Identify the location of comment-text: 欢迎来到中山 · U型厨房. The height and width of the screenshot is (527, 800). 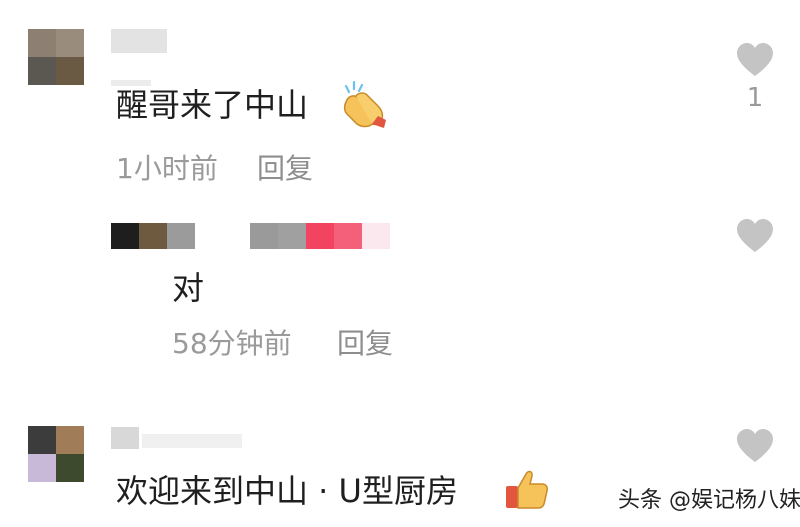
(287, 491).